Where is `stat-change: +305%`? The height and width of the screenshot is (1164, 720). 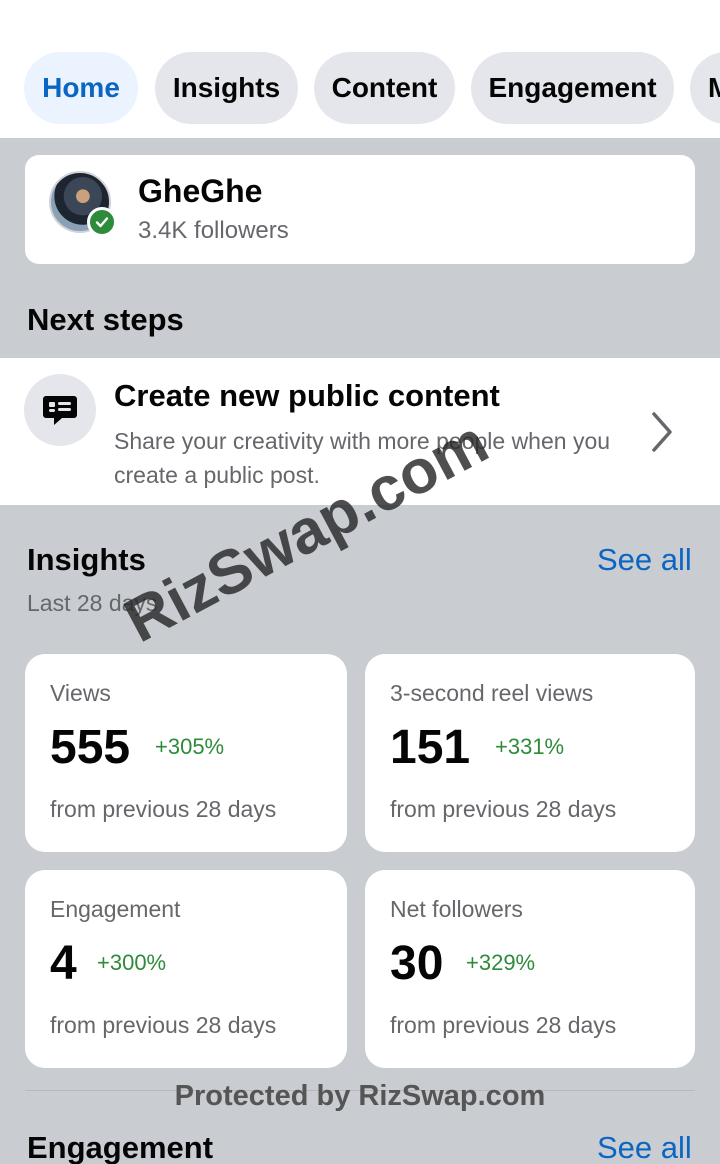
stat-change: +305% is located at coordinates (190, 746).